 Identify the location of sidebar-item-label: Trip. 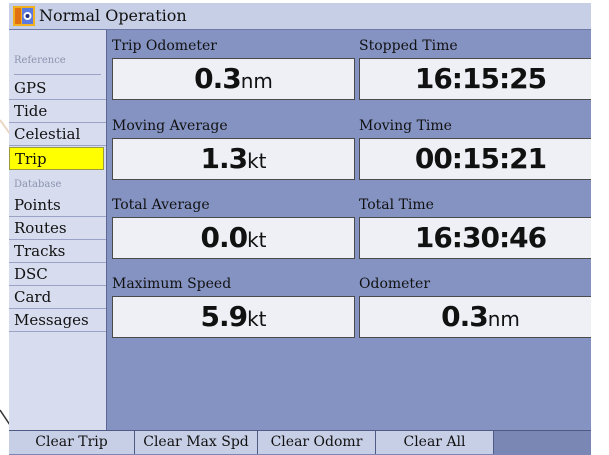
(31, 159).